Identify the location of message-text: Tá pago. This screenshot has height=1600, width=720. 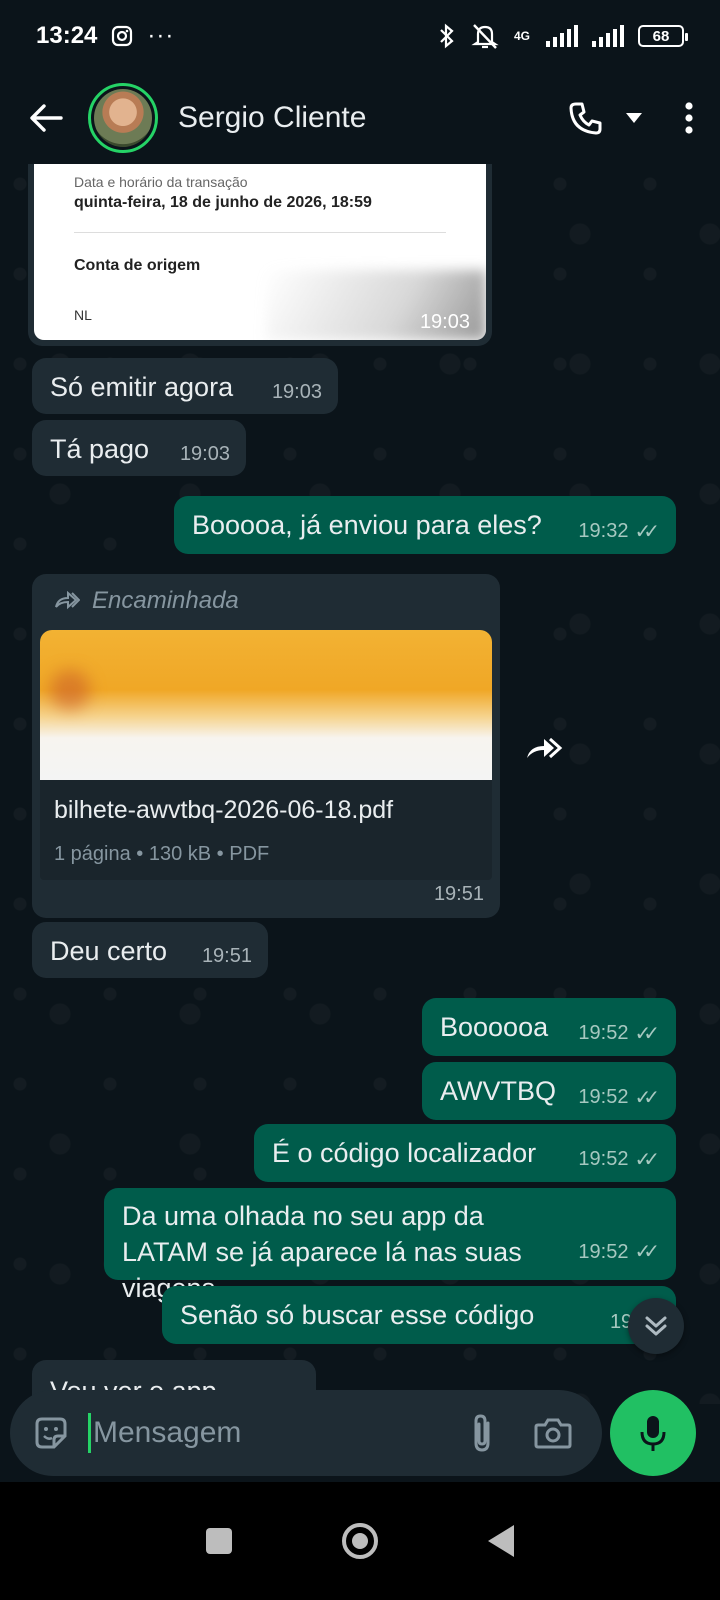
(100, 449).